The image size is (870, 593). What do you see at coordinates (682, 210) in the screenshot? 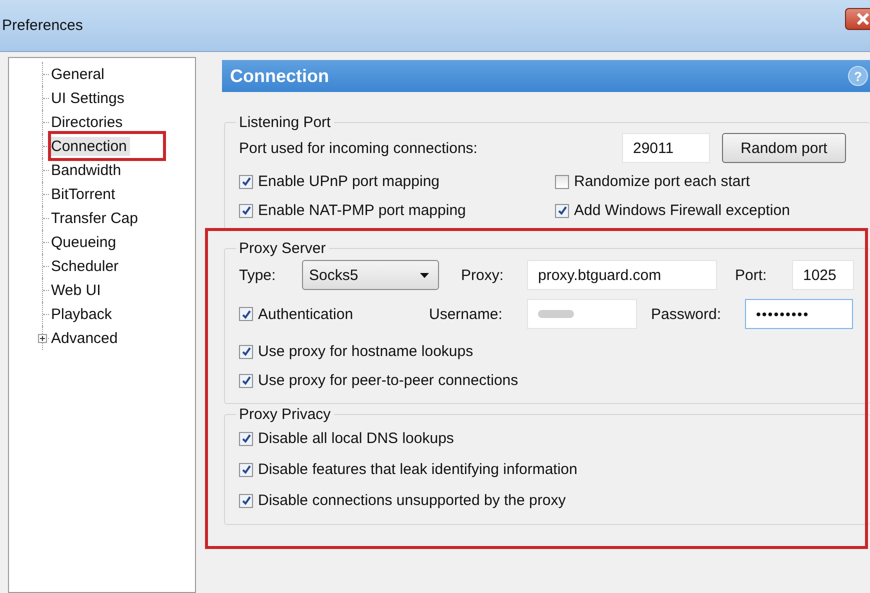
I see `checkbox-label: Add Windows Firewall exception` at bounding box center [682, 210].